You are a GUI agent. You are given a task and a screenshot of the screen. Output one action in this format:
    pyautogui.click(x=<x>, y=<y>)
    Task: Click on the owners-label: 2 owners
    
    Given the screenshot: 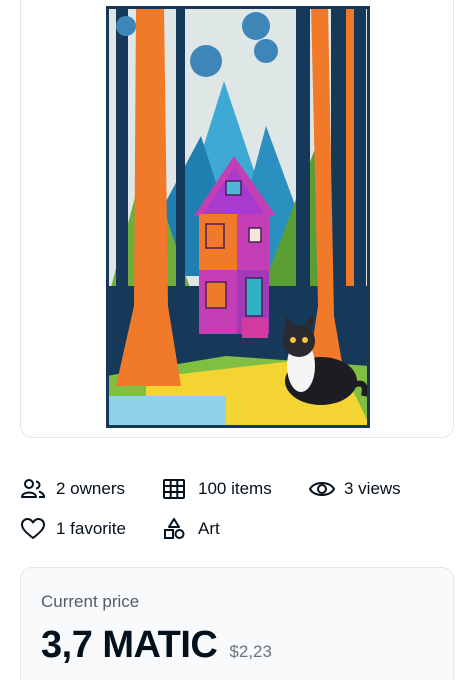 What is the action you would take?
    pyautogui.click(x=90, y=488)
    